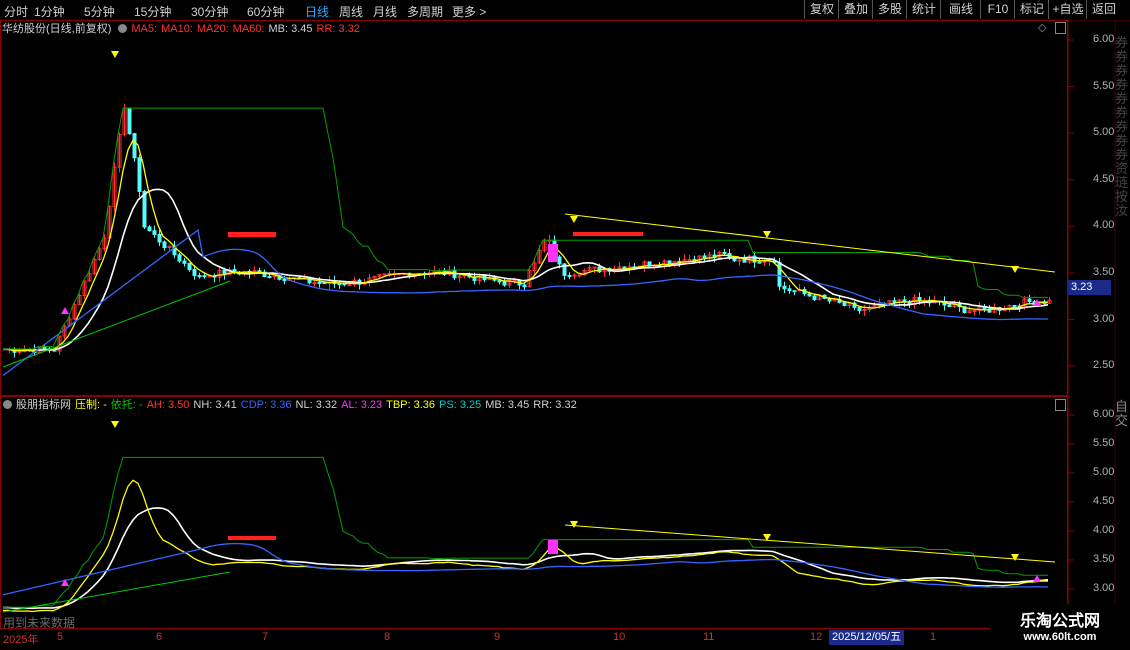 This screenshot has width=1130, height=650. I want to click on main-y-tick-3: 4.50, so click(1104, 178).